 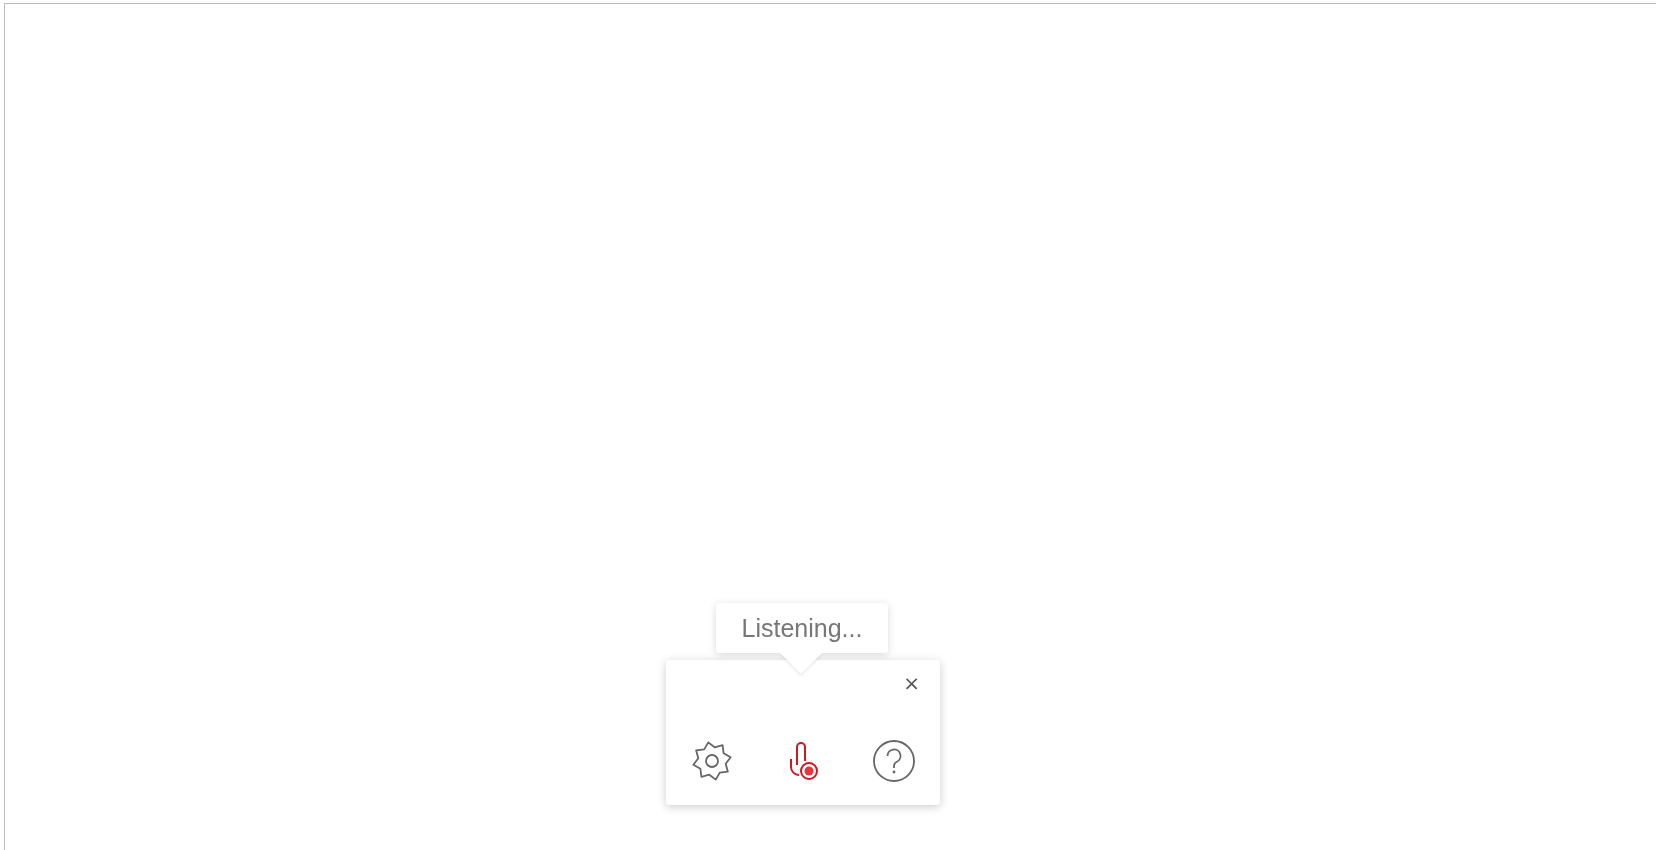 I want to click on settings-icon, so click(x=712, y=761).